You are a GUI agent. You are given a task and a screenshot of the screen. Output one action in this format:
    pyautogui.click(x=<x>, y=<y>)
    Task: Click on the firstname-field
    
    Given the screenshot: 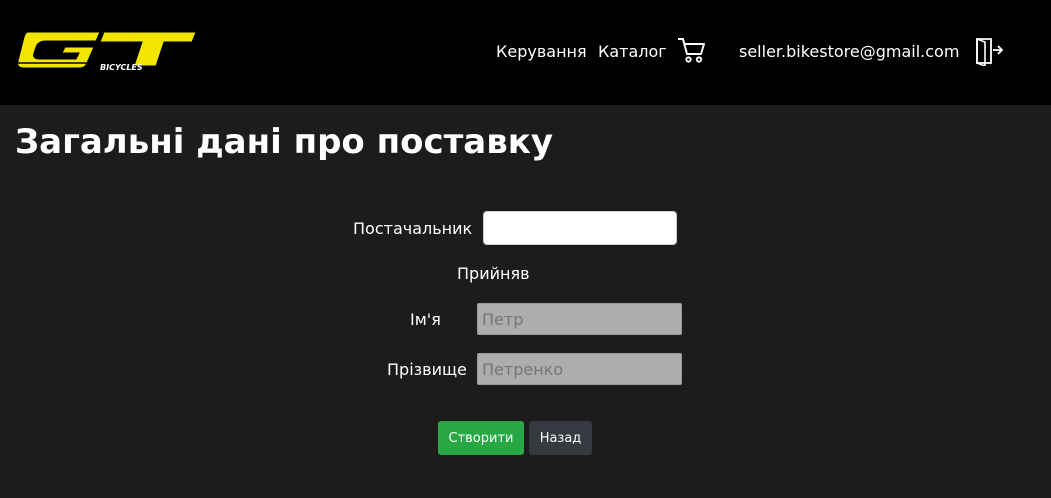 What is the action you would take?
    pyautogui.click(x=579, y=319)
    